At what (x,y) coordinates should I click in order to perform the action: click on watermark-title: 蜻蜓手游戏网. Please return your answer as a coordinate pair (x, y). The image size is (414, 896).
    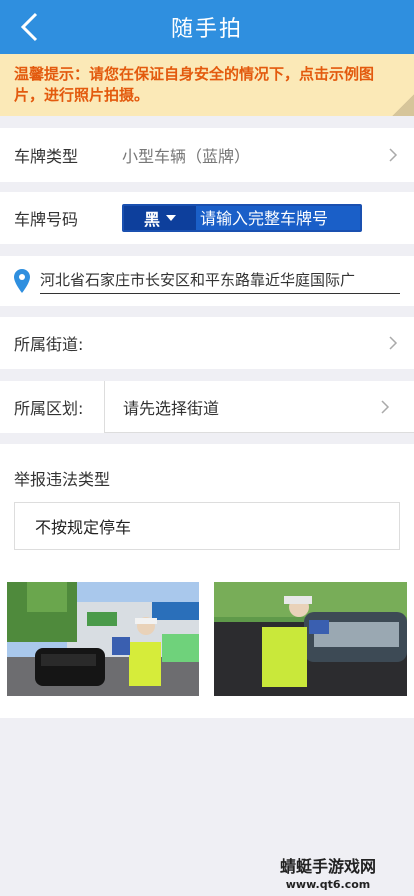
    Looking at the image, I should click on (328, 866).